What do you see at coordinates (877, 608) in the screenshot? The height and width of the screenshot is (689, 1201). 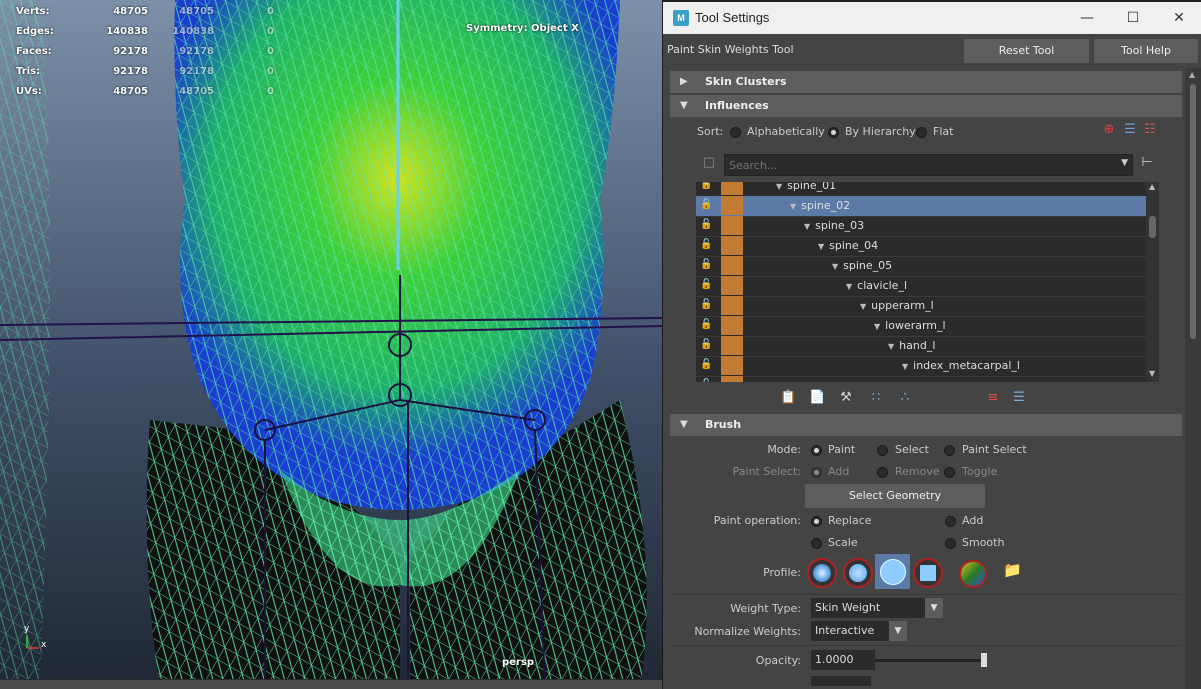 I see `weight-type-dropdown: Skin Weight ▼` at bounding box center [877, 608].